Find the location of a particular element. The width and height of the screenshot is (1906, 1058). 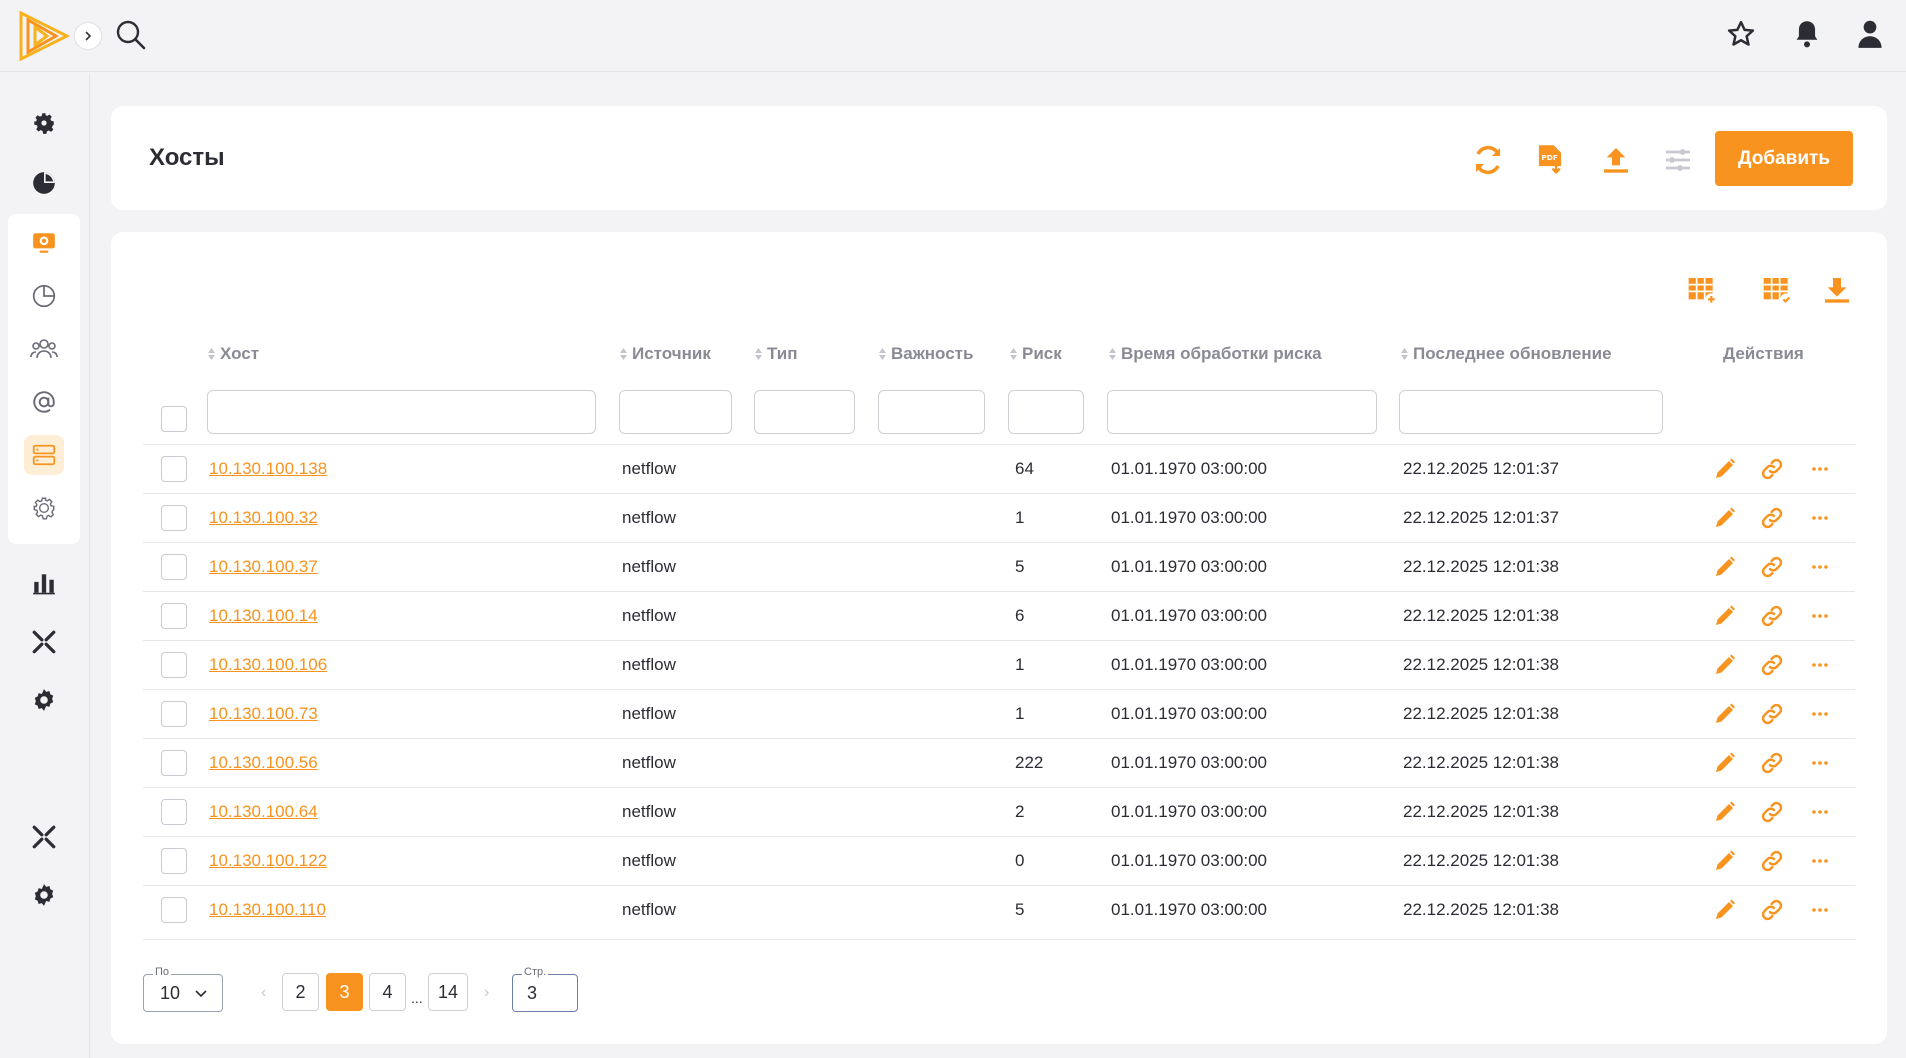

export-pdf-button: PDF is located at coordinates (1550, 160).